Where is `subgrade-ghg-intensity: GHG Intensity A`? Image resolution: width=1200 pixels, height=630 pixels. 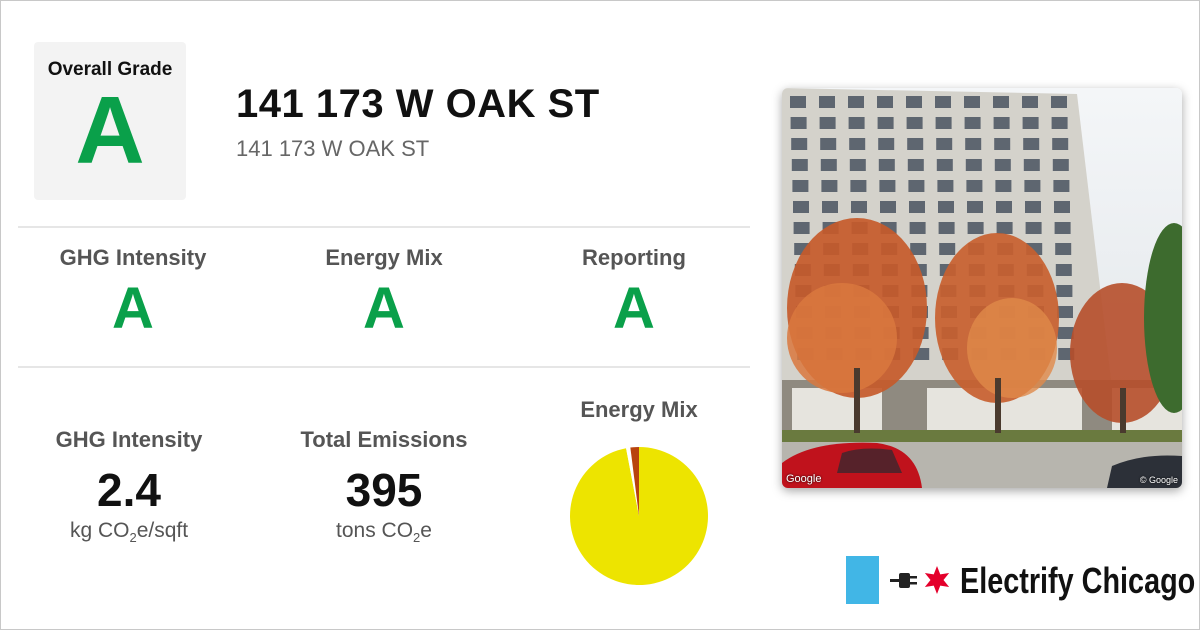
subgrade-ghg-intensity: GHG Intensity A is located at coordinates (133, 292).